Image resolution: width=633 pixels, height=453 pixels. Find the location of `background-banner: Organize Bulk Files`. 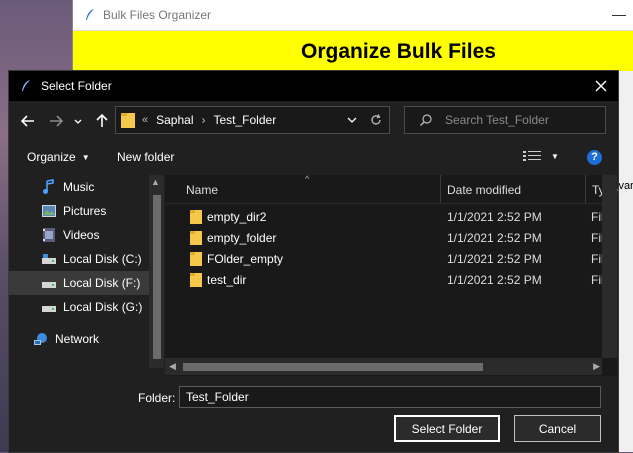

background-banner: Organize Bulk Files is located at coordinates (353, 51).